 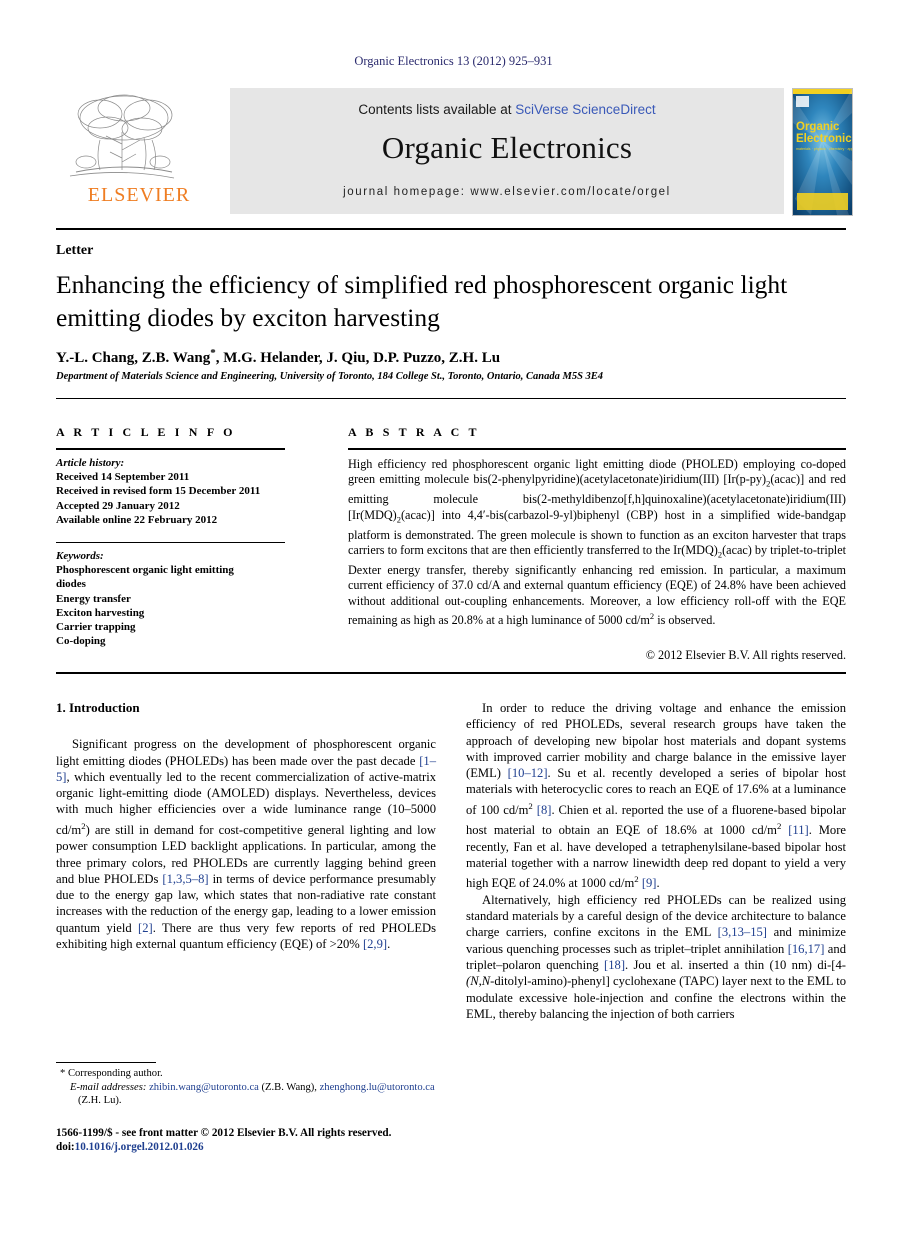 I want to click on citation-link: [2], so click(x=145, y=928).